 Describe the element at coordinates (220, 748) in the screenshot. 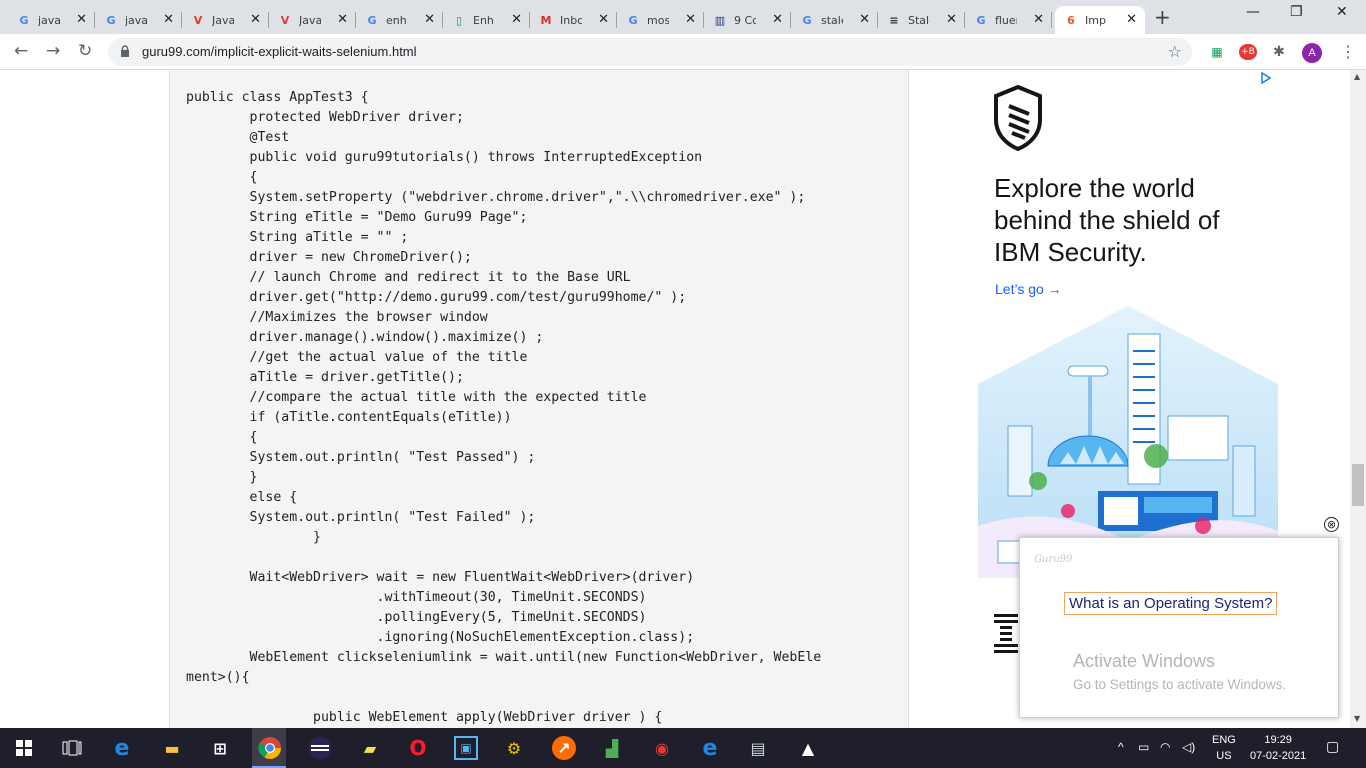

I see `store-icon: ⊞` at that location.